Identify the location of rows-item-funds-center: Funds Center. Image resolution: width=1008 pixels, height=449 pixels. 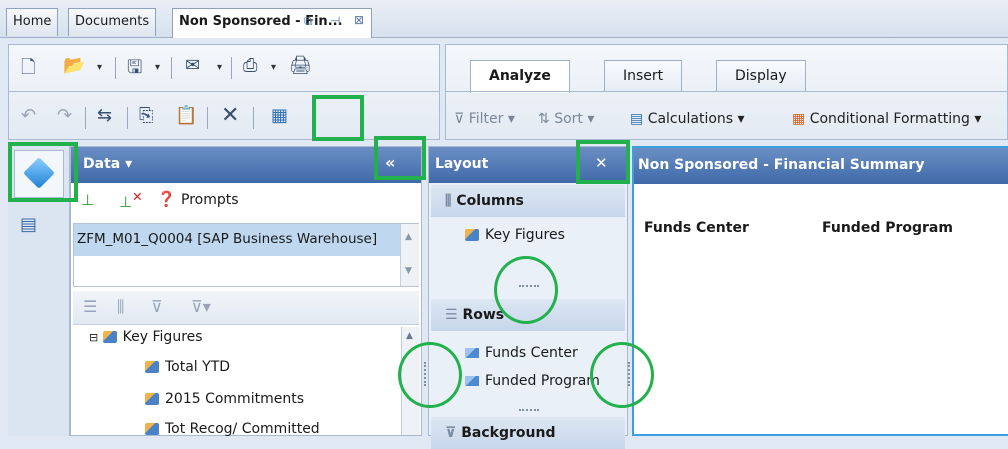
(521, 353).